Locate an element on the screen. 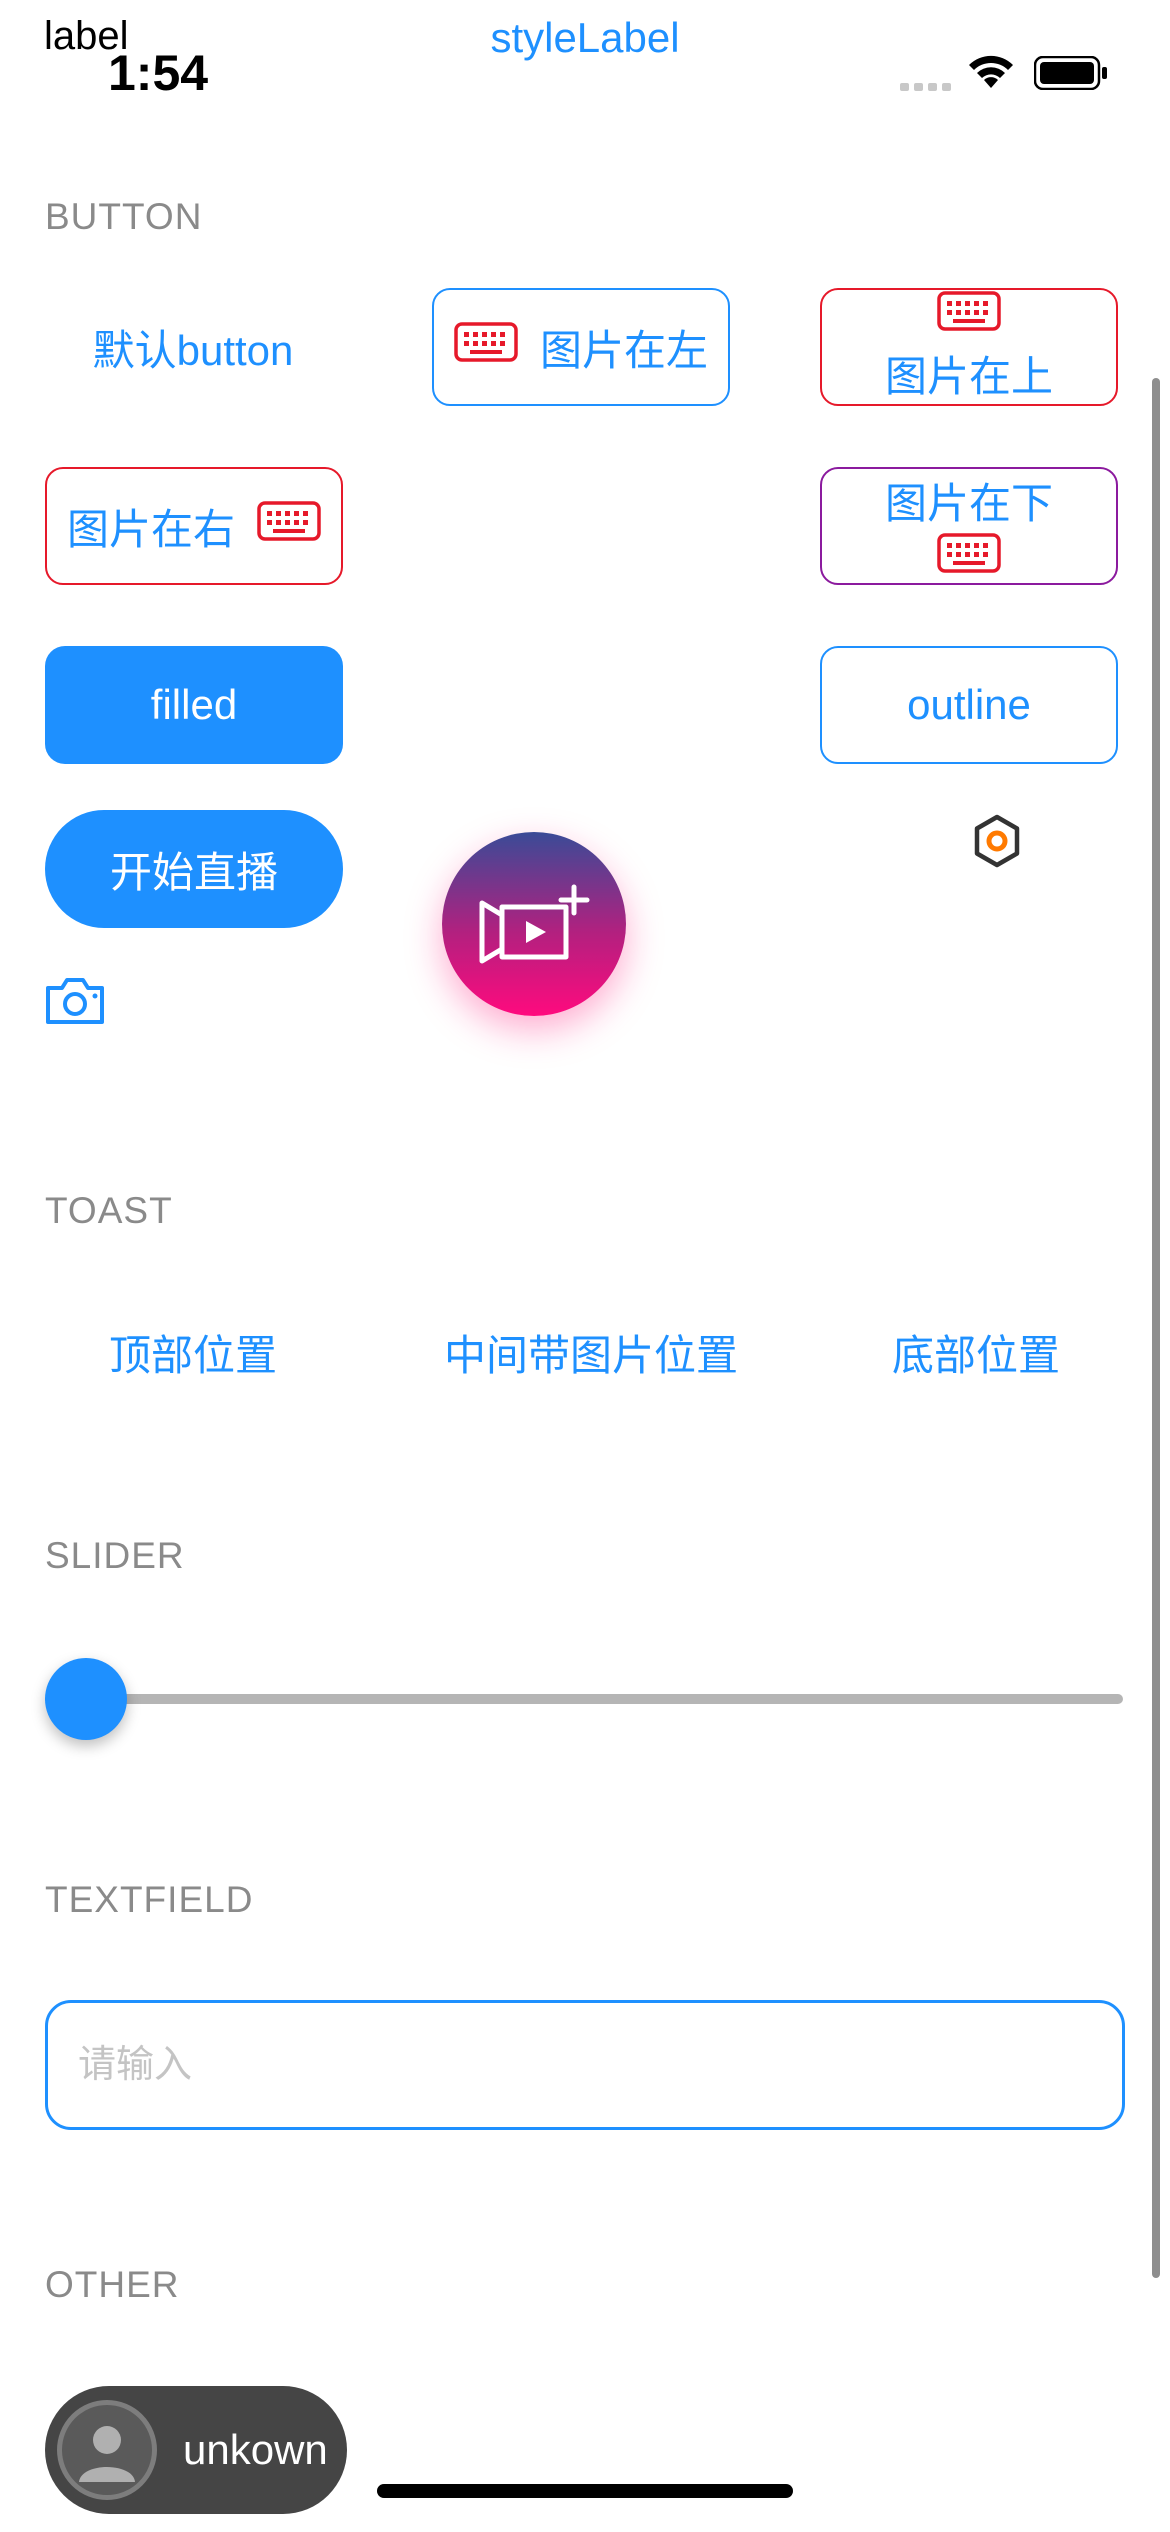  outline-button: outline is located at coordinates (969, 705).